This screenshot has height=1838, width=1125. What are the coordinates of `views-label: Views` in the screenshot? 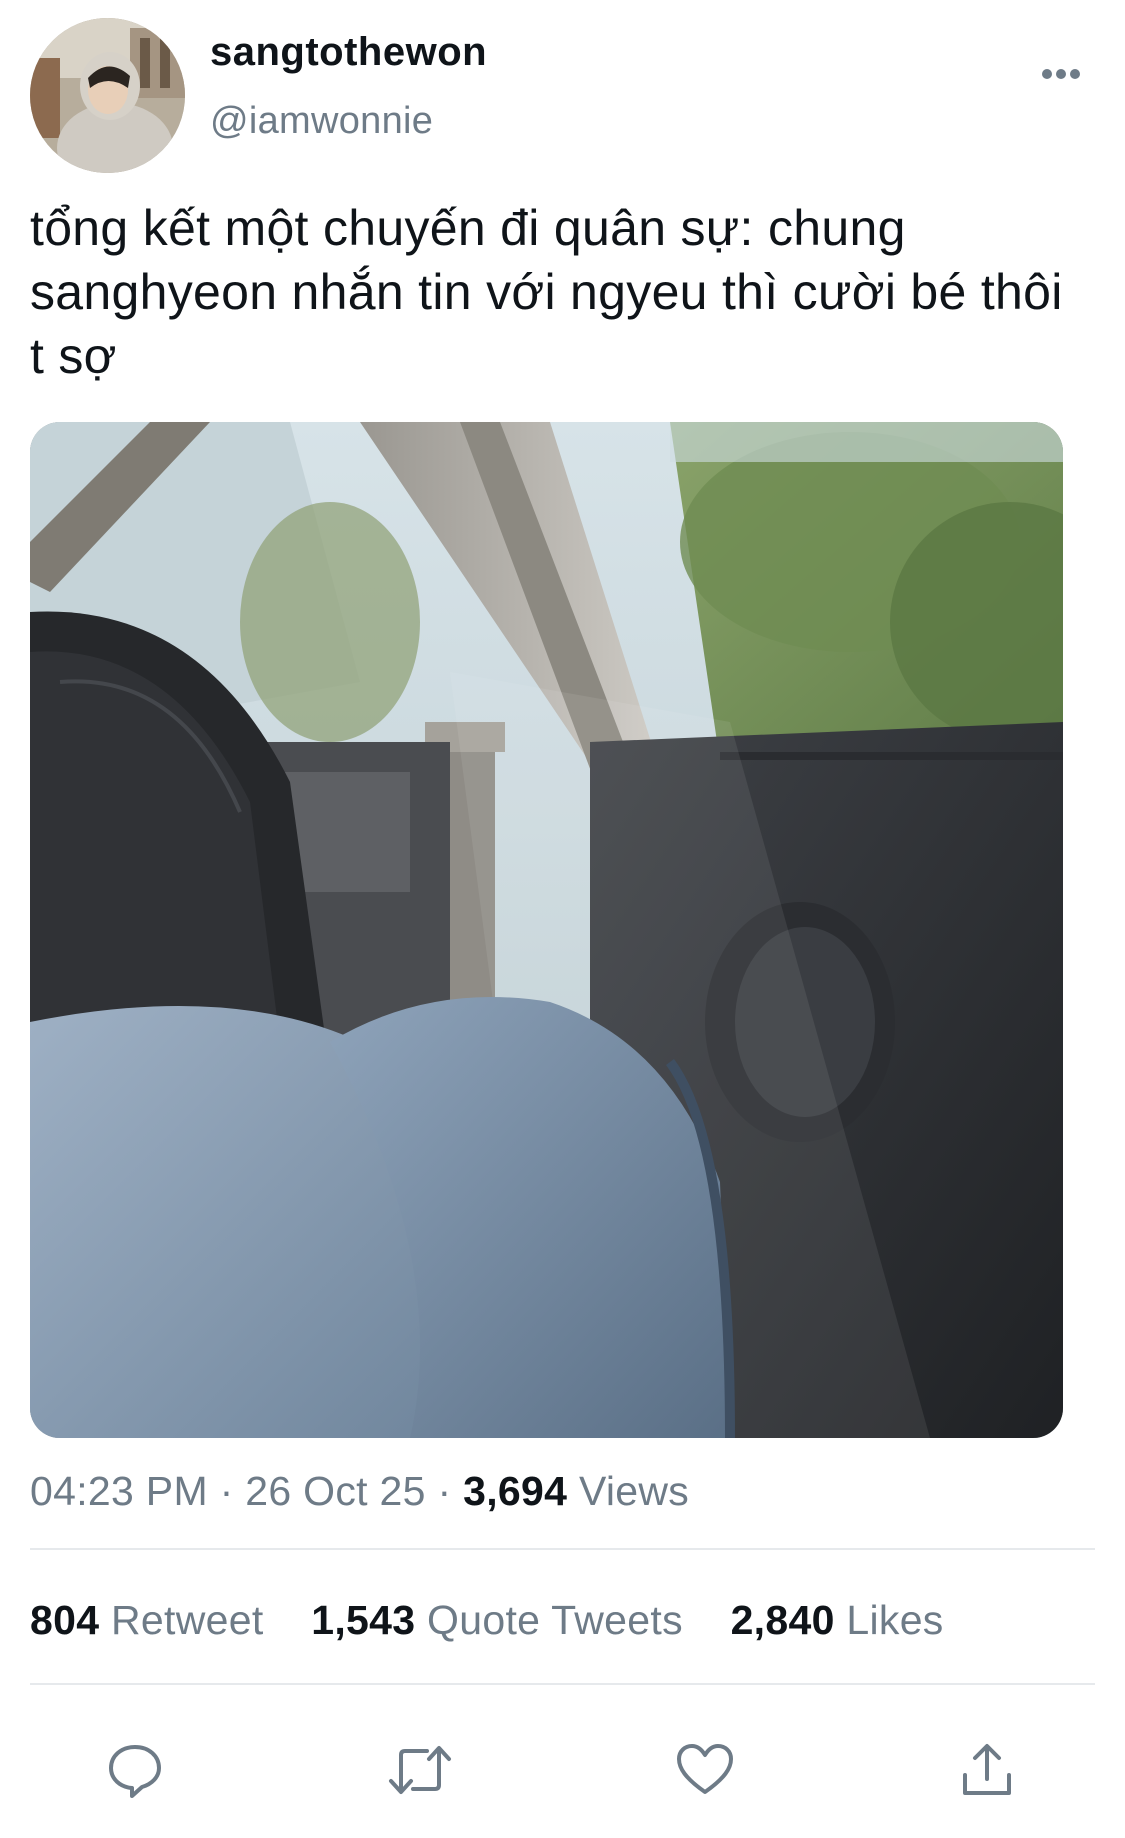 It's located at (634, 1491).